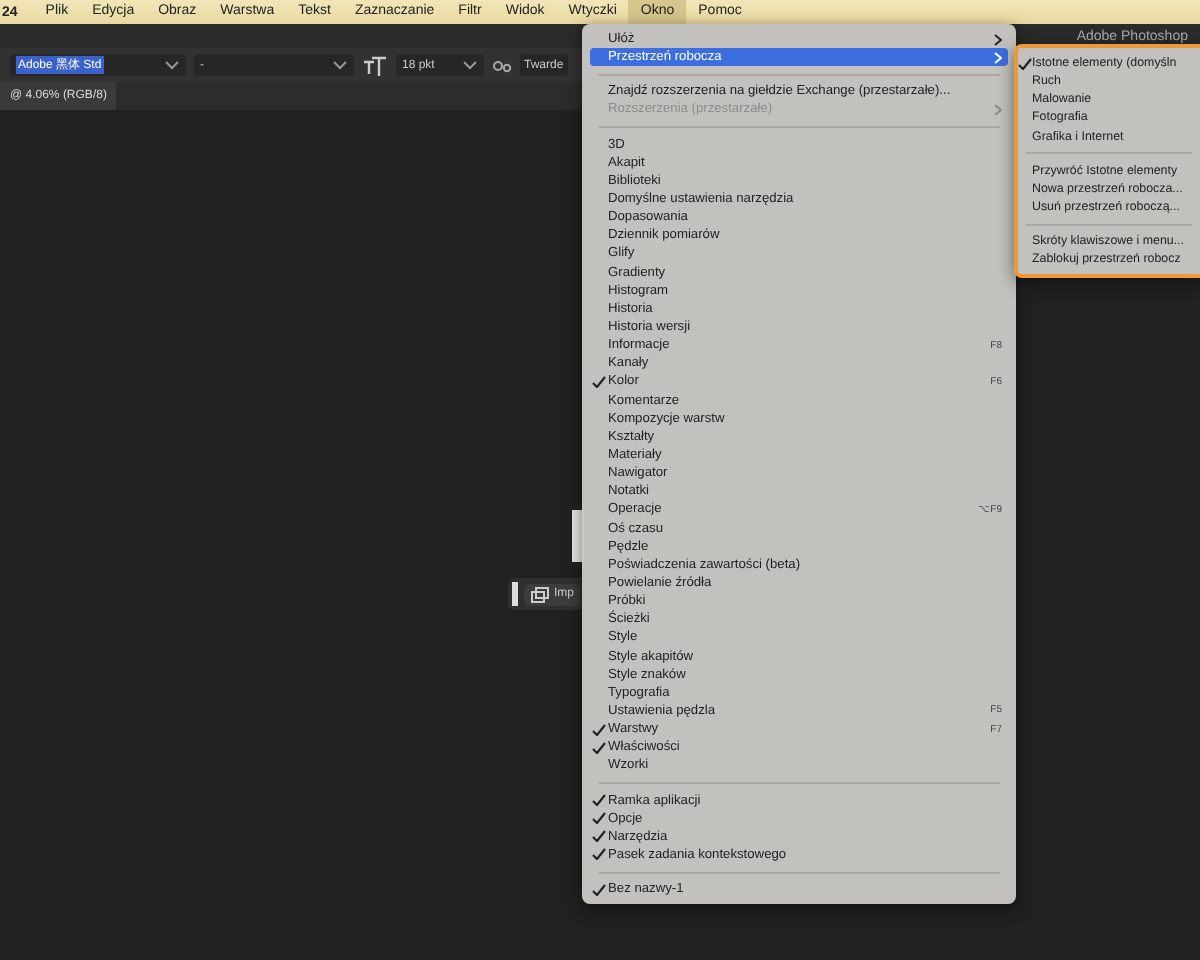 The height and width of the screenshot is (960, 1200). What do you see at coordinates (540, 594) in the screenshot?
I see `images-icon` at bounding box center [540, 594].